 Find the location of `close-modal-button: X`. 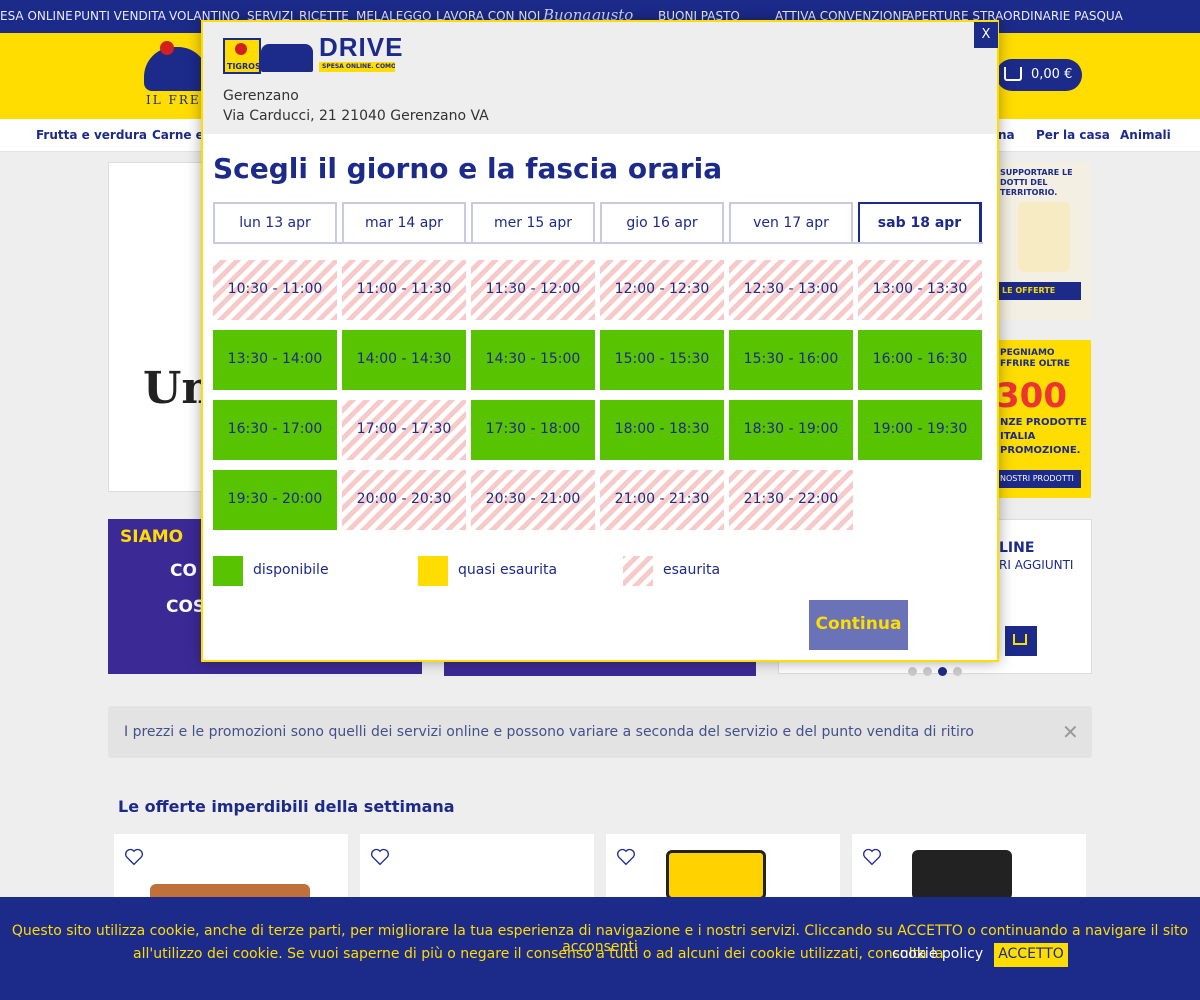

close-modal-button: X is located at coordinates (986, 35).